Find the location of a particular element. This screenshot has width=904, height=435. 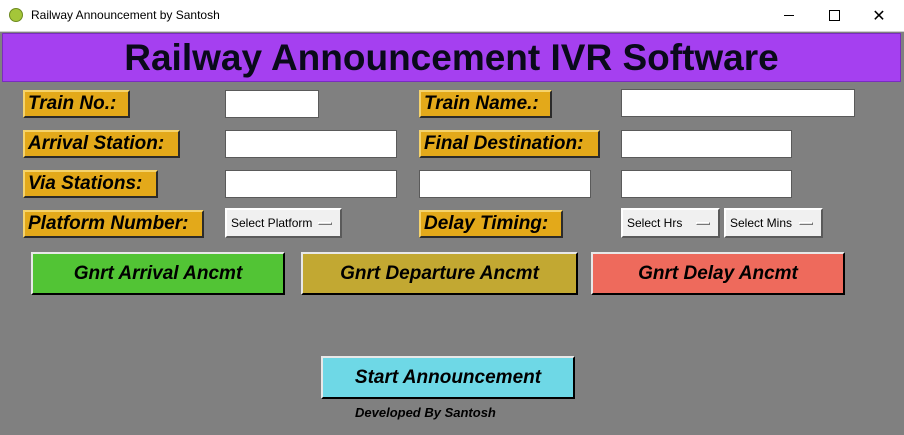

delay-timing-label: Delay Timing: is located at coordinates (491, 224).